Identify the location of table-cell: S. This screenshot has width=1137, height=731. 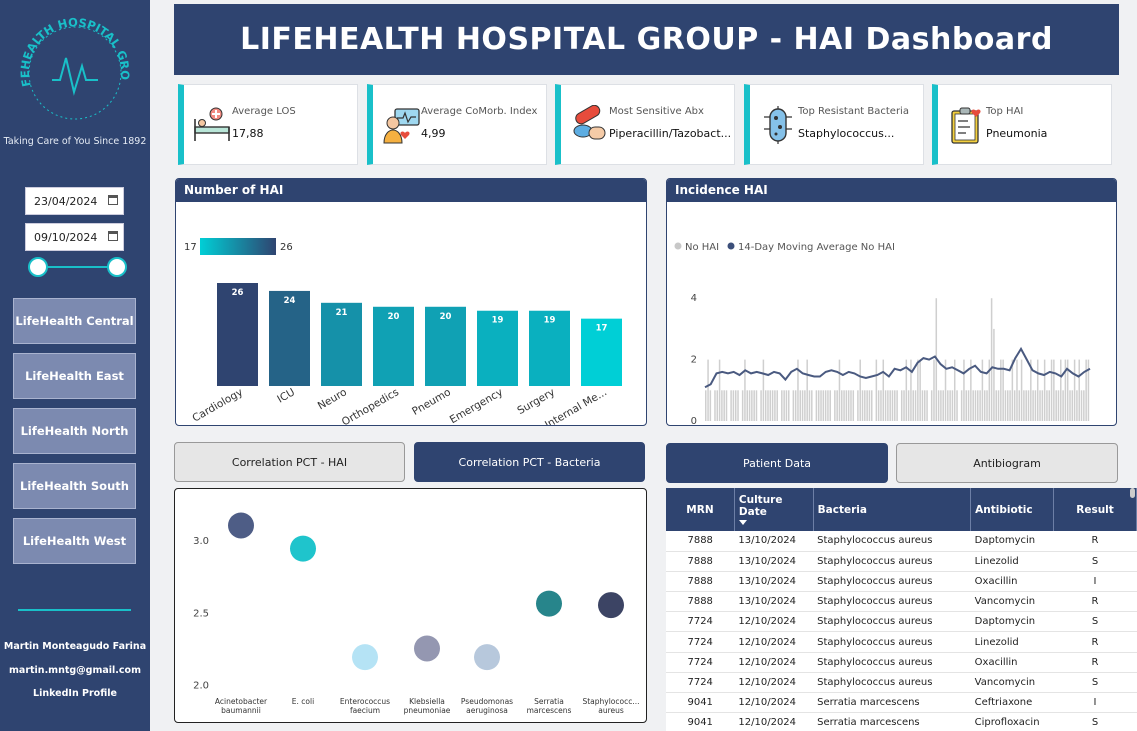
(1095, 683).